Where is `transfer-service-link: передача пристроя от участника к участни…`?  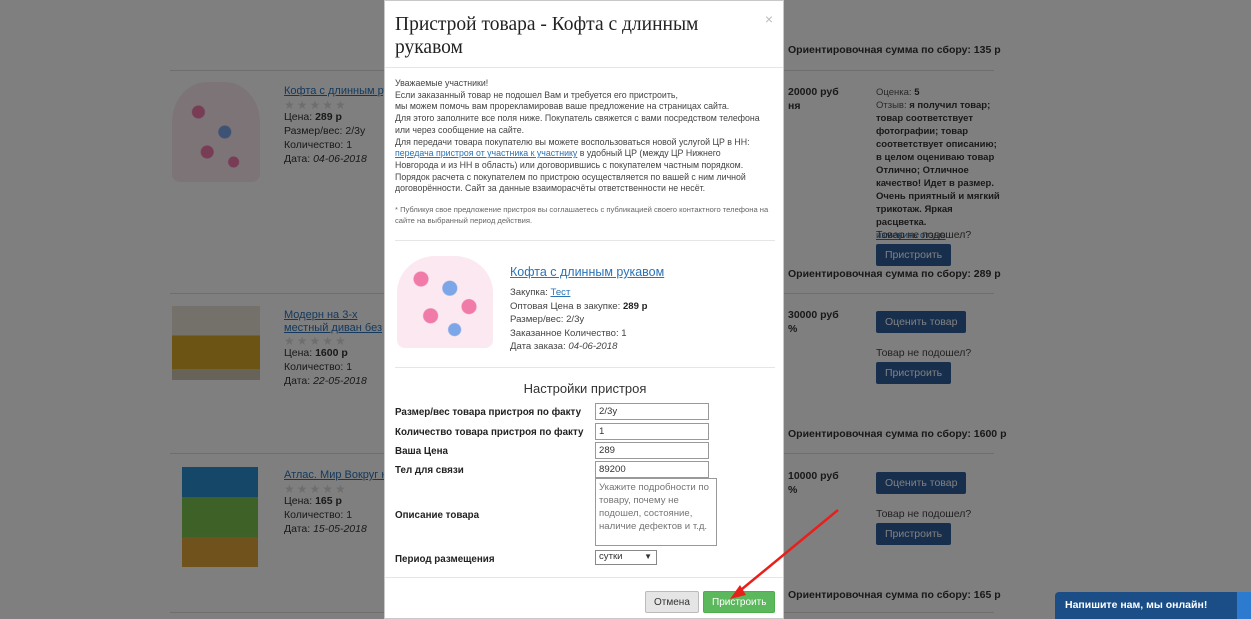
transfer-service-link: передача пристроя от участника к участни… is located at coordinates (486, 153).